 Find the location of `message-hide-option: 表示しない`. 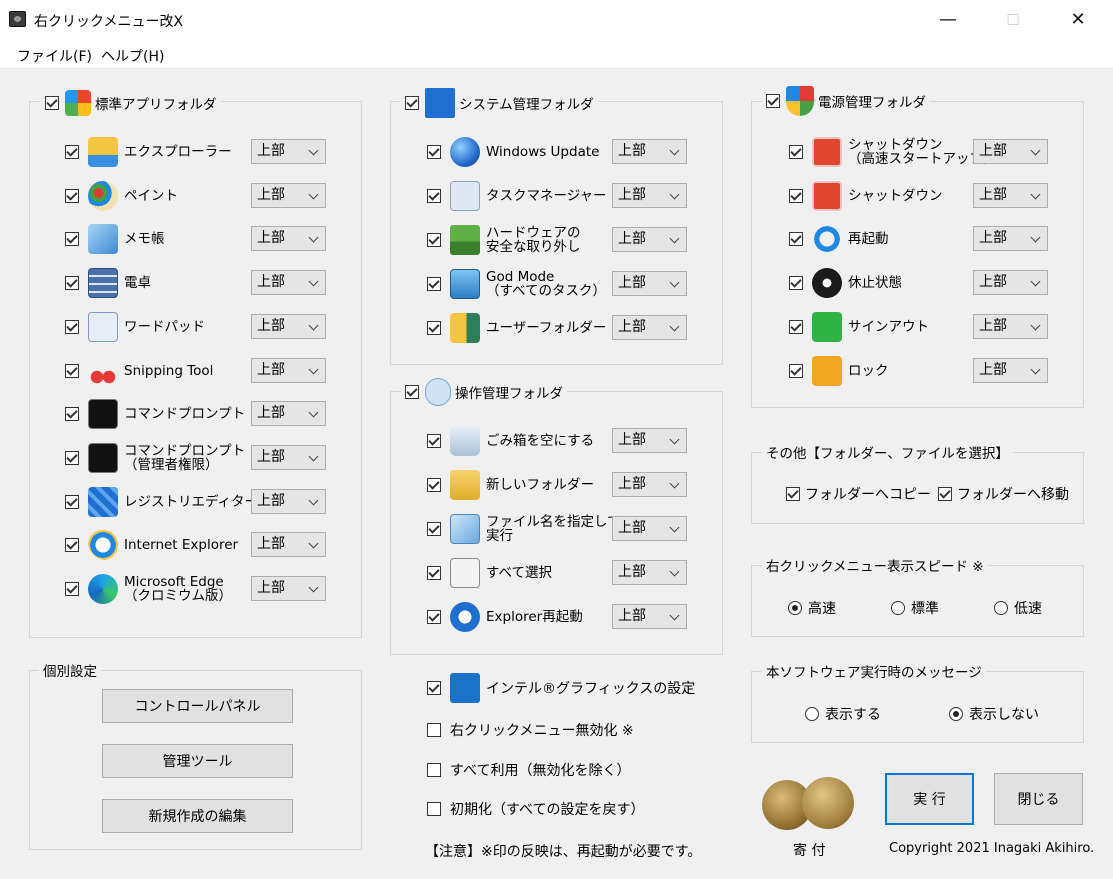

message-hide-option: 表示しない is located at coordinates (994, 714).